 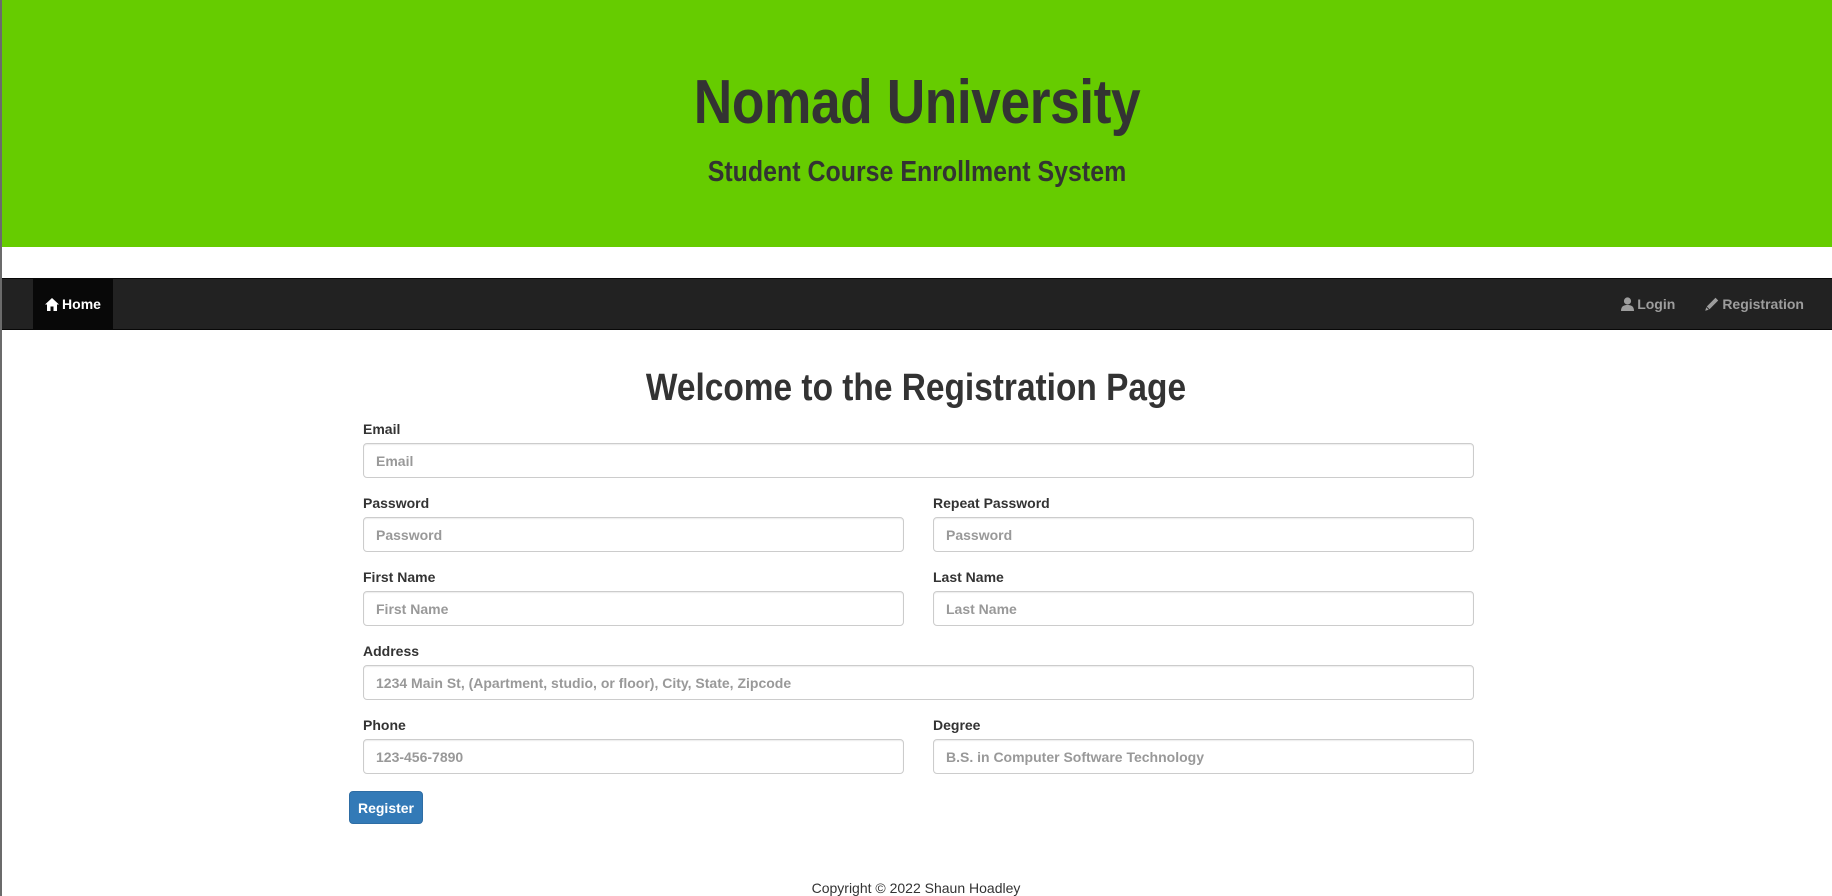 I want to click on last-name-label: Last Name, so click(x=968, y=577).